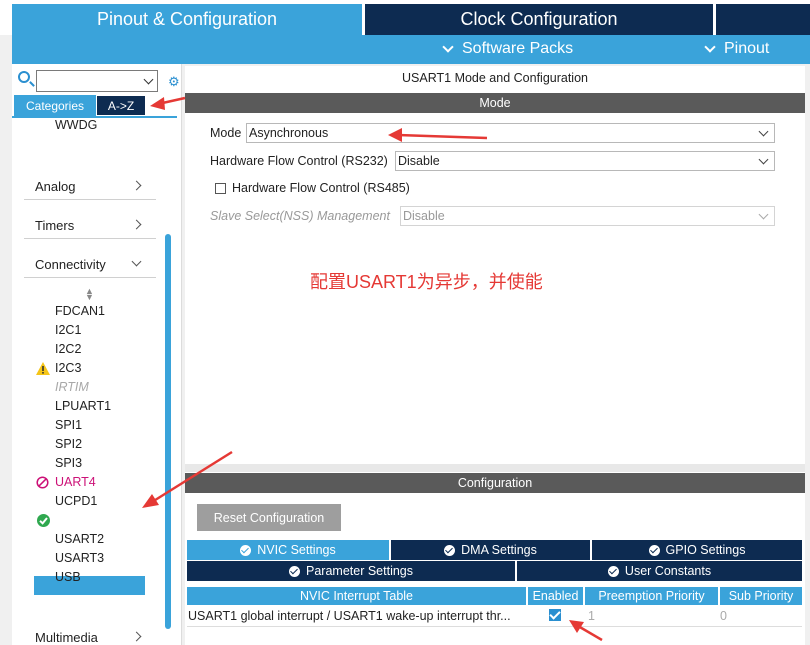 The image size is (810, 645). Describe the element at coordinates (68, 425) in the screenshot. I see `peripheral-spi1: SPI1` at that location.